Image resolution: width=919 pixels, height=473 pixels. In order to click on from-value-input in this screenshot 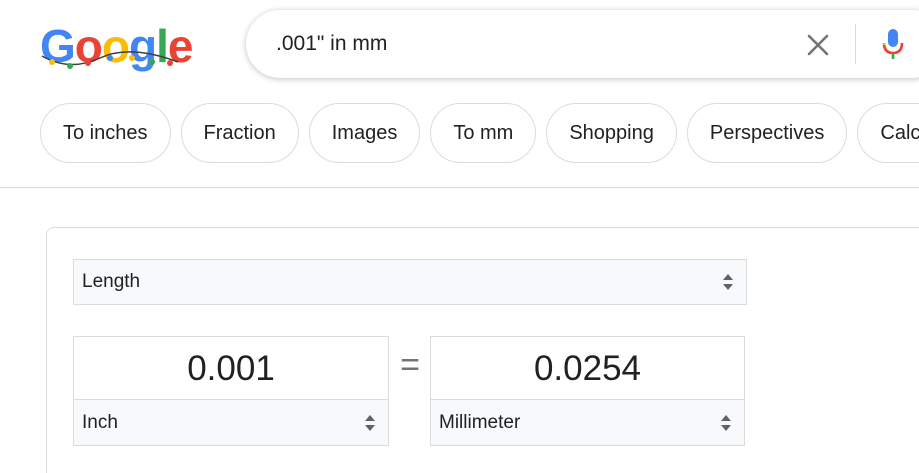, I will do `click(231, 369)`.